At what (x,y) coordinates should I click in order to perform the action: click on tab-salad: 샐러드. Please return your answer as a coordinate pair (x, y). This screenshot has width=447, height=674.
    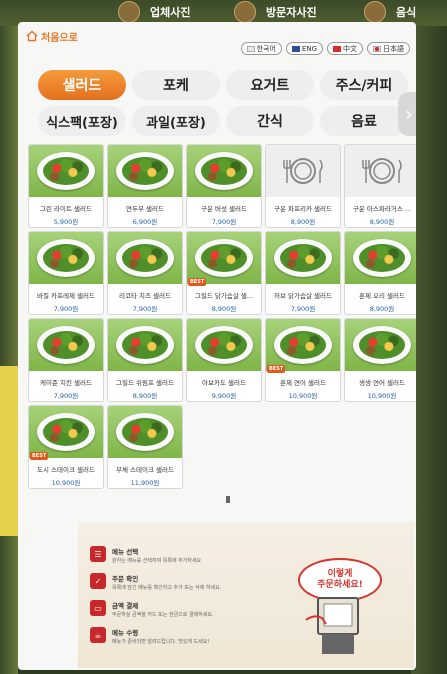
    Looking at the image, I should click on (82, 85).